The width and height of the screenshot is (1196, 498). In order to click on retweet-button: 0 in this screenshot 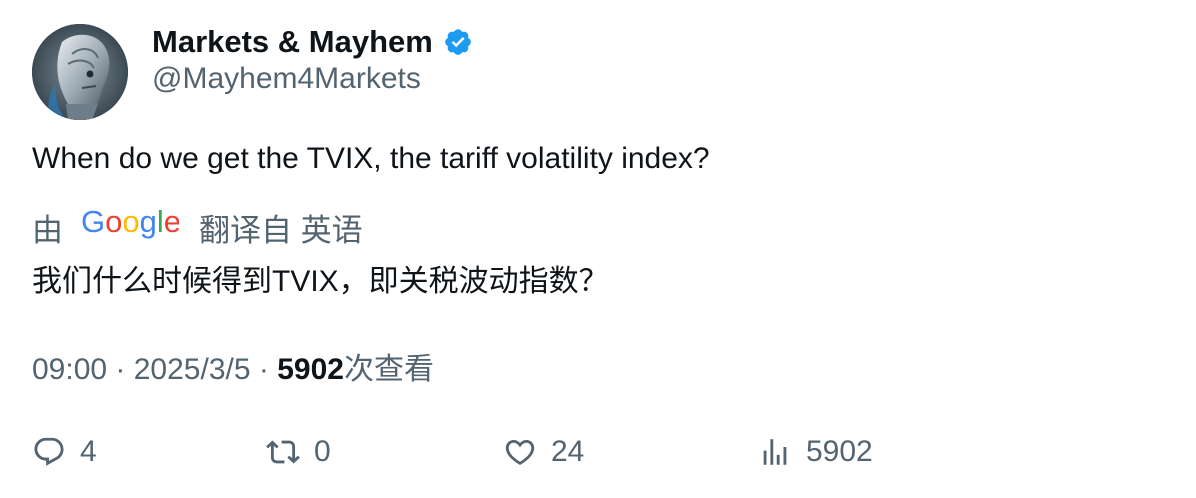, I will do `click(298, 452)`.